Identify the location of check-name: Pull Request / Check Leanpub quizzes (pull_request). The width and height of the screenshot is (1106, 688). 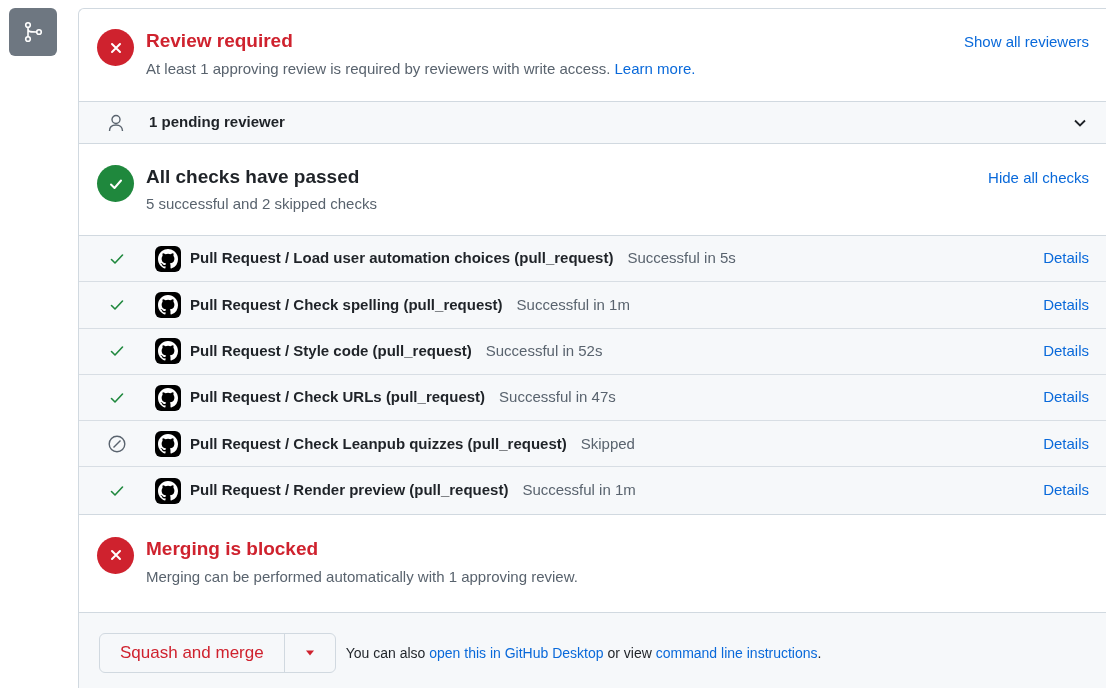
(378, 443).